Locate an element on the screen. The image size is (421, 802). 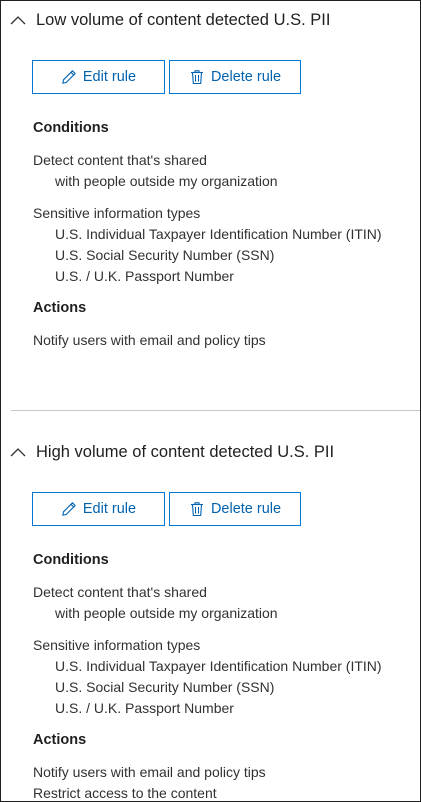
rule-title: Low volume of content detected U.S. PII is located at coordinates (183, 19).